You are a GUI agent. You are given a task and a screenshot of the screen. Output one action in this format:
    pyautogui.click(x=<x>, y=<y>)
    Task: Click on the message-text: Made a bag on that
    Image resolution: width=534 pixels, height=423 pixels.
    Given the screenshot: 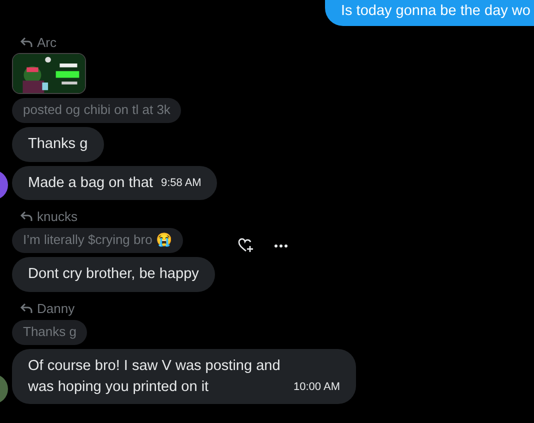 What is the action you would take?
    pyautogui.click(x=90, y=183)
    